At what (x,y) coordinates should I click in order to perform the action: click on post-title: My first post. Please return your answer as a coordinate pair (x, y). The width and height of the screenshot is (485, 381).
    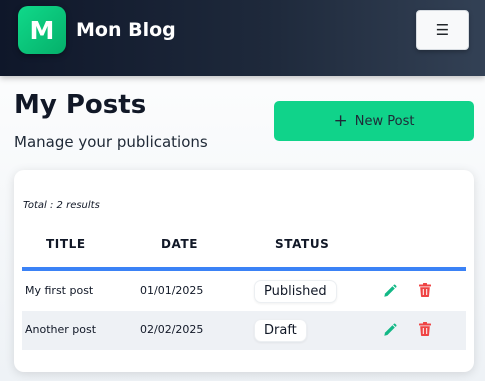
    Looking at the image, I should click on (59, 290).